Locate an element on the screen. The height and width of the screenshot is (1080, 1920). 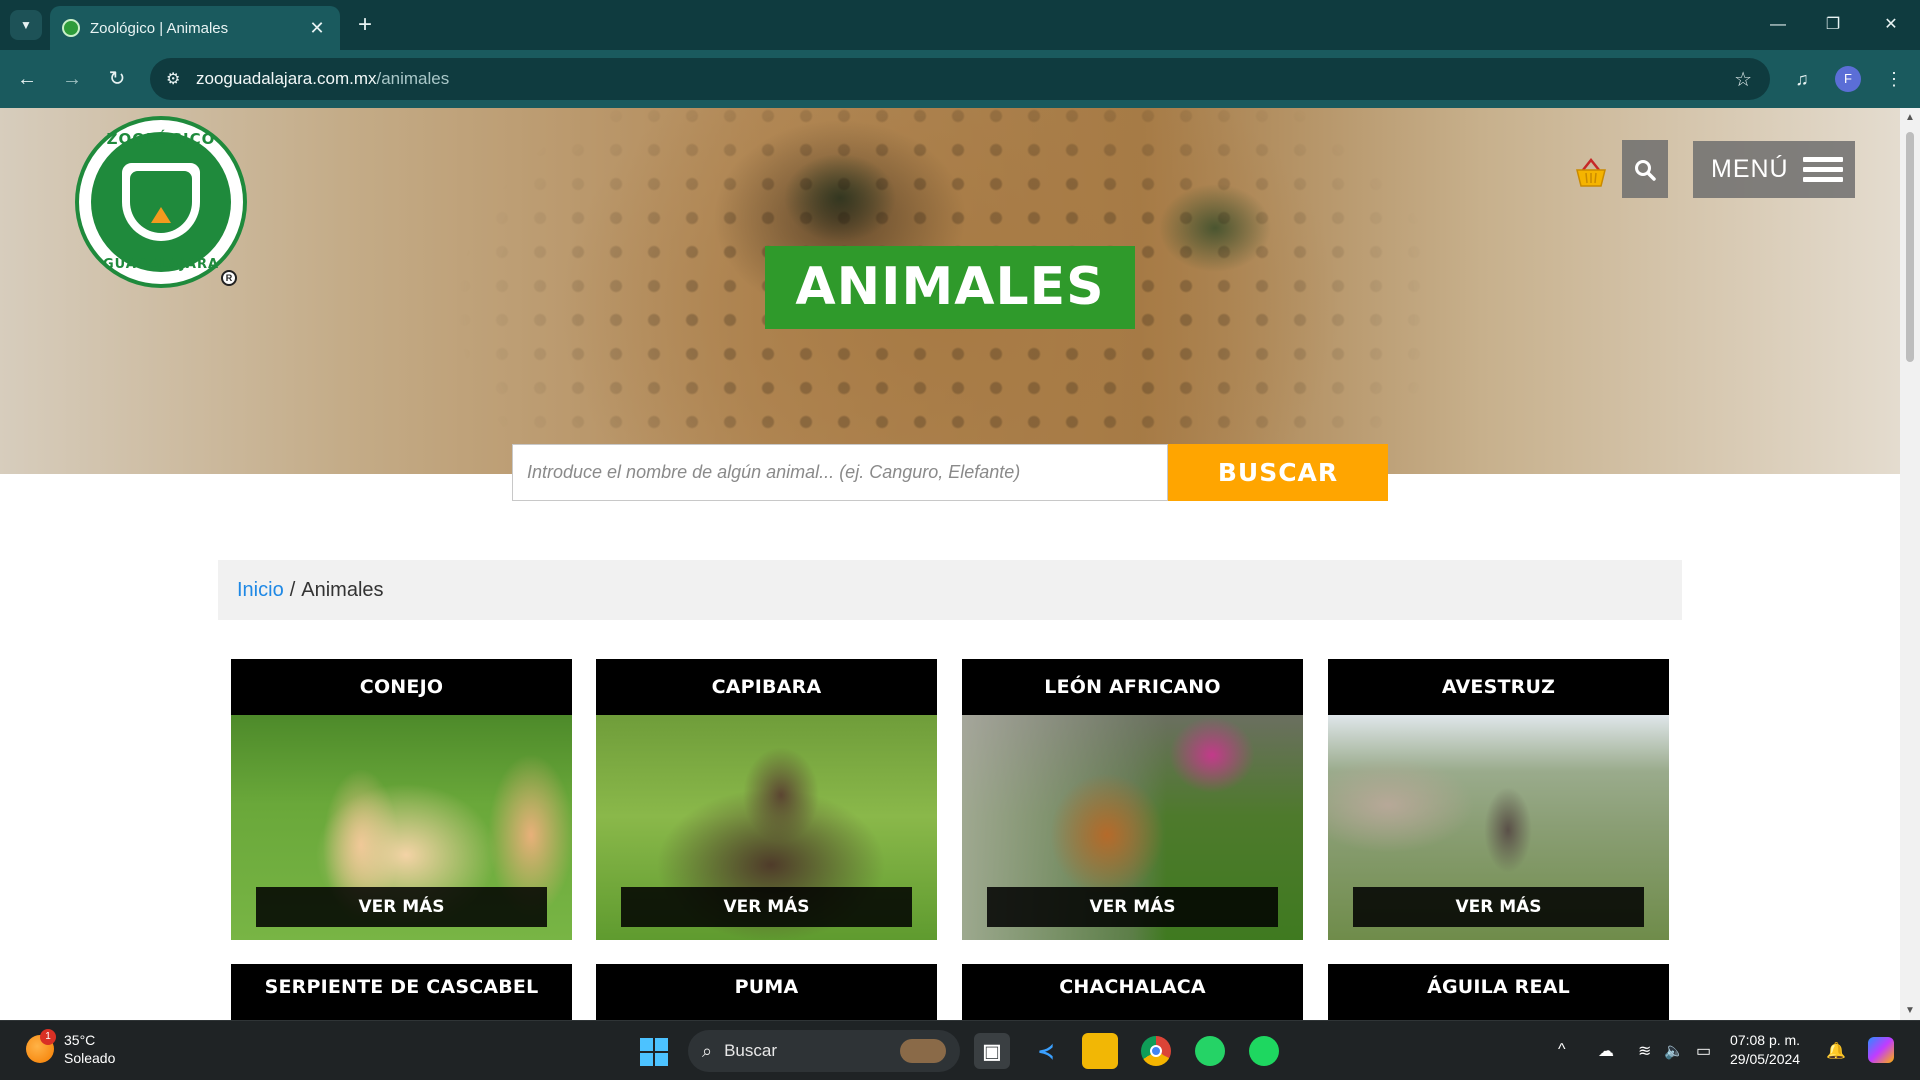
animal-card: LEÓN AFRICANO VER MÁS is located at coordinates (1132, 799).